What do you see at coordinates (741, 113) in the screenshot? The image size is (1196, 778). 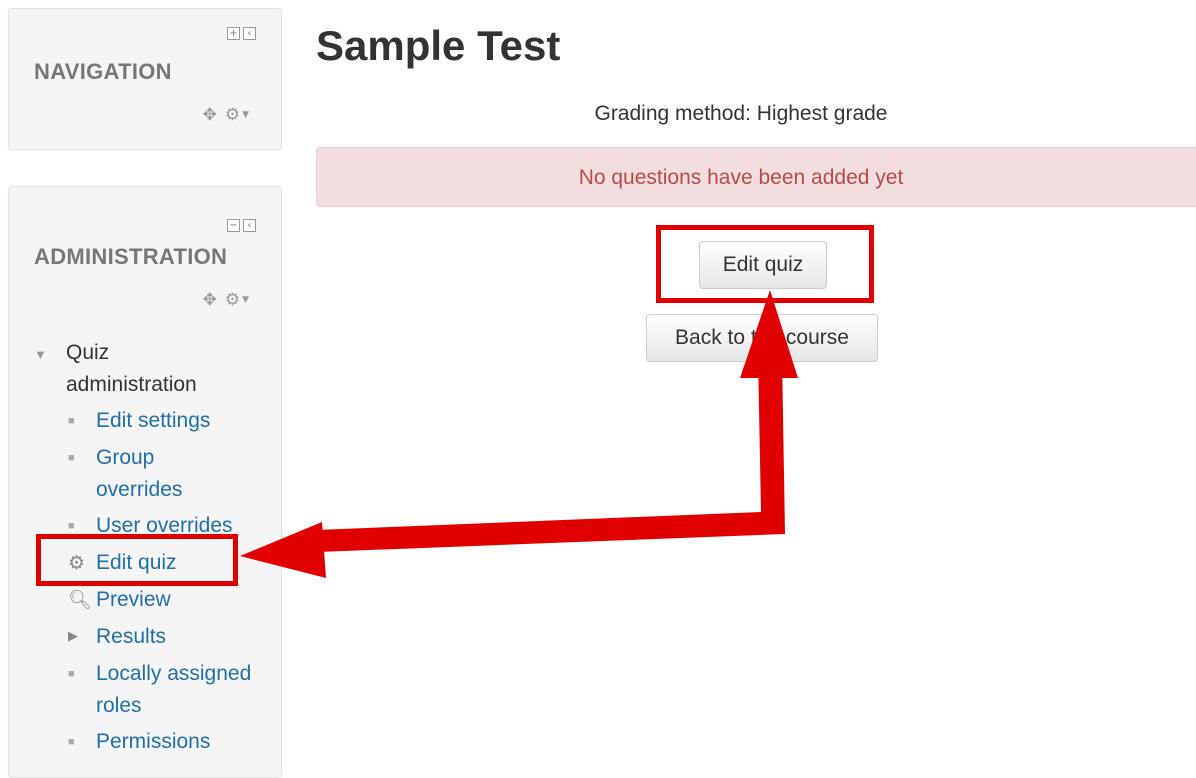 I see `grading-method-text: Grading method: Highest grade` at bounding box center [741, 113].